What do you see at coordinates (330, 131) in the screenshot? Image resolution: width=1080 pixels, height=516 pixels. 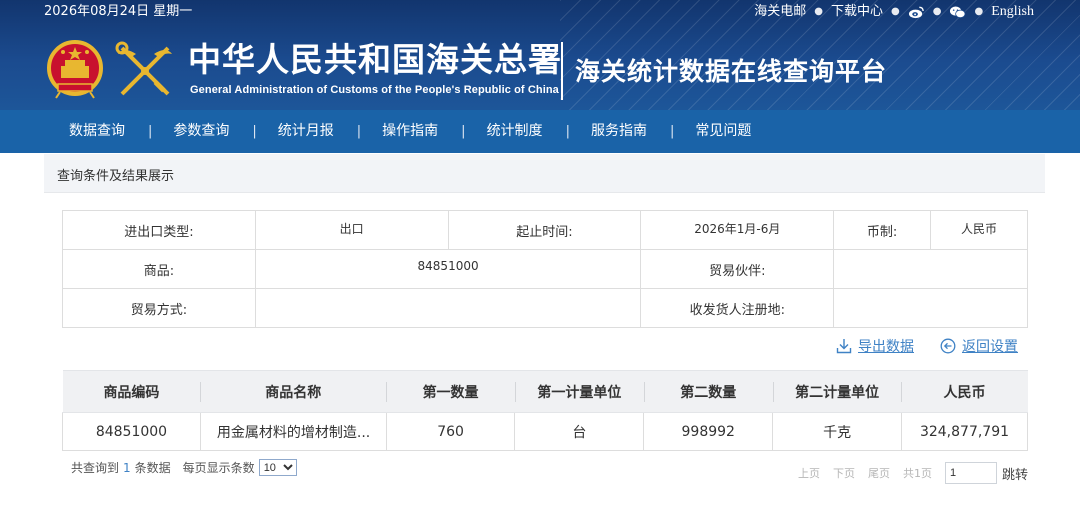 I see `nav-item-monthly-report: 统计月报 |` at bounding box center [330, 131].